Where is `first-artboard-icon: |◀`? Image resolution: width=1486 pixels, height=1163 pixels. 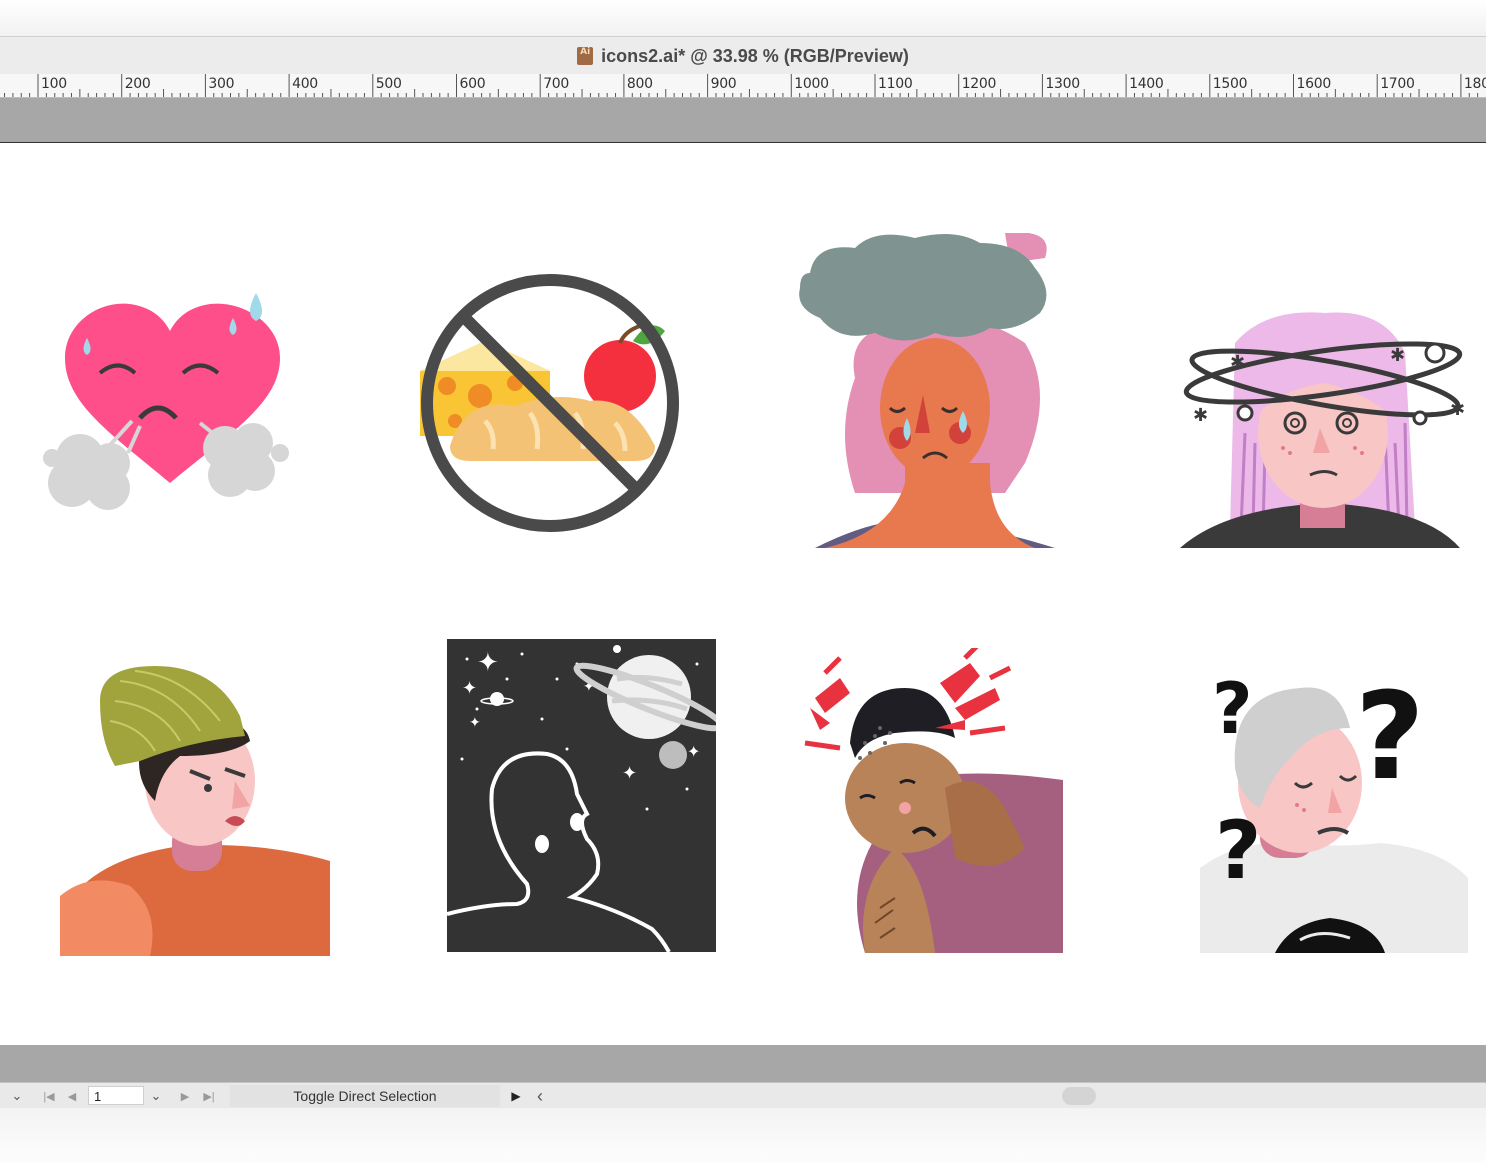 first-artboard-icon: |◀ is located at coordinates (49, 1096).